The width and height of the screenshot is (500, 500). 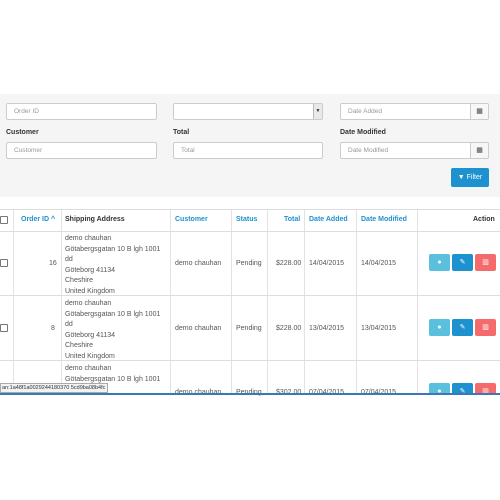 What do you see at coordinates (474, 177) in the screenshot?
I see `filter-button-label: Filter` at bounding box center [474, 177].